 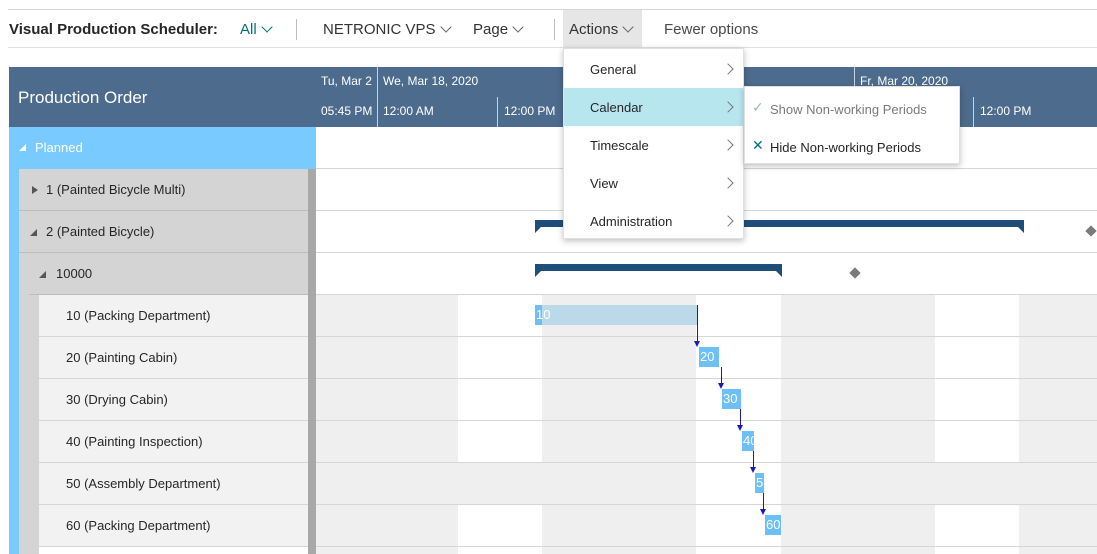 What do you see at coordinates (163, 232) in the screenshot?
I see `order-row: 2 (Painted Bicycle)` at bounding box center [163, 232].